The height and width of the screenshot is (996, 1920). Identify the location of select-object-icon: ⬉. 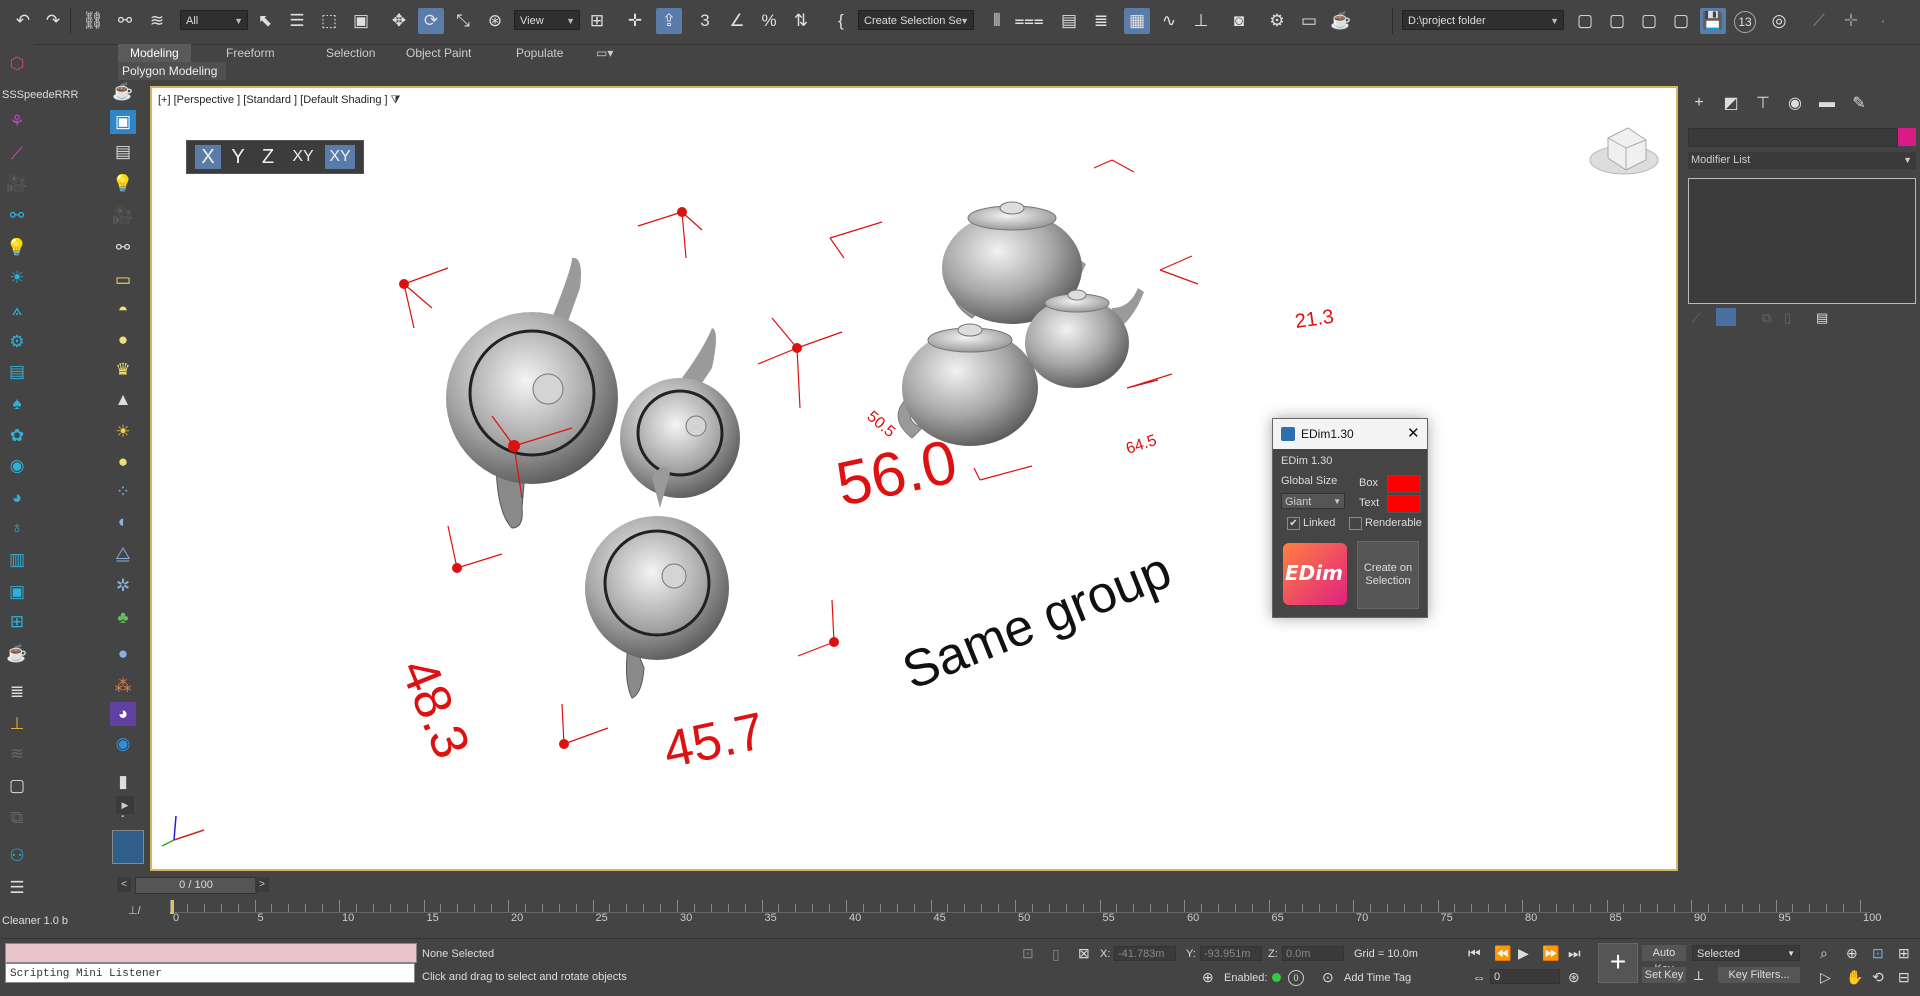
(265, 21).